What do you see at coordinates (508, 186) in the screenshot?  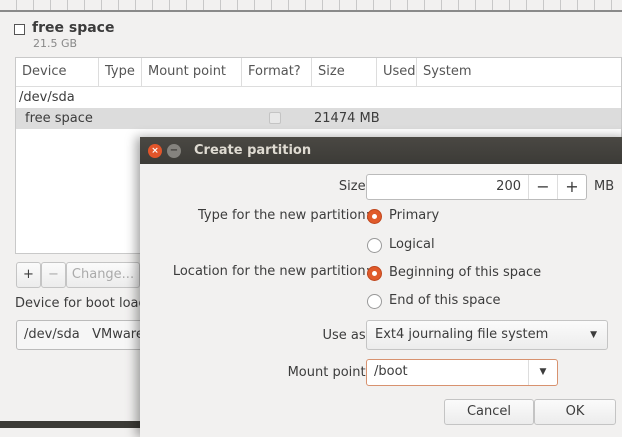 I see `size-input: 200` at bounding box center [508, 186].